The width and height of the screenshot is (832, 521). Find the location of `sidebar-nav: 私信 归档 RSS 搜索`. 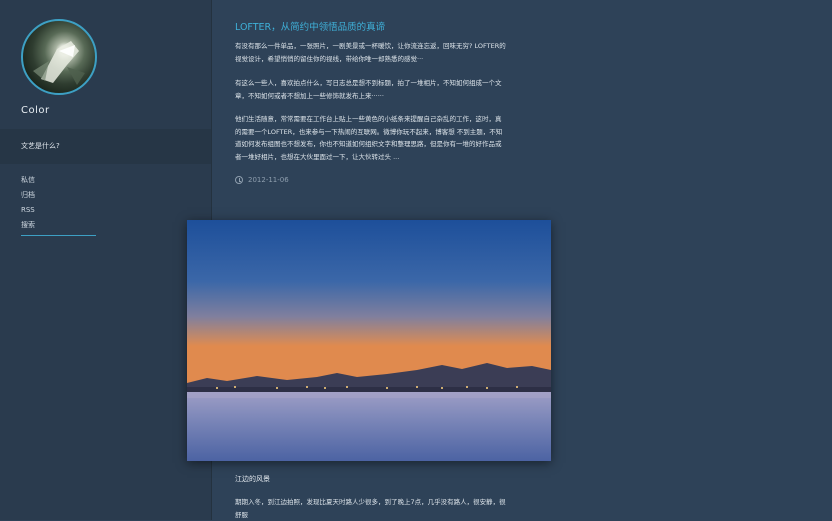

sidebar-nav: 私信 归档 RSS 搜索 is located at coordinates (58, 205).